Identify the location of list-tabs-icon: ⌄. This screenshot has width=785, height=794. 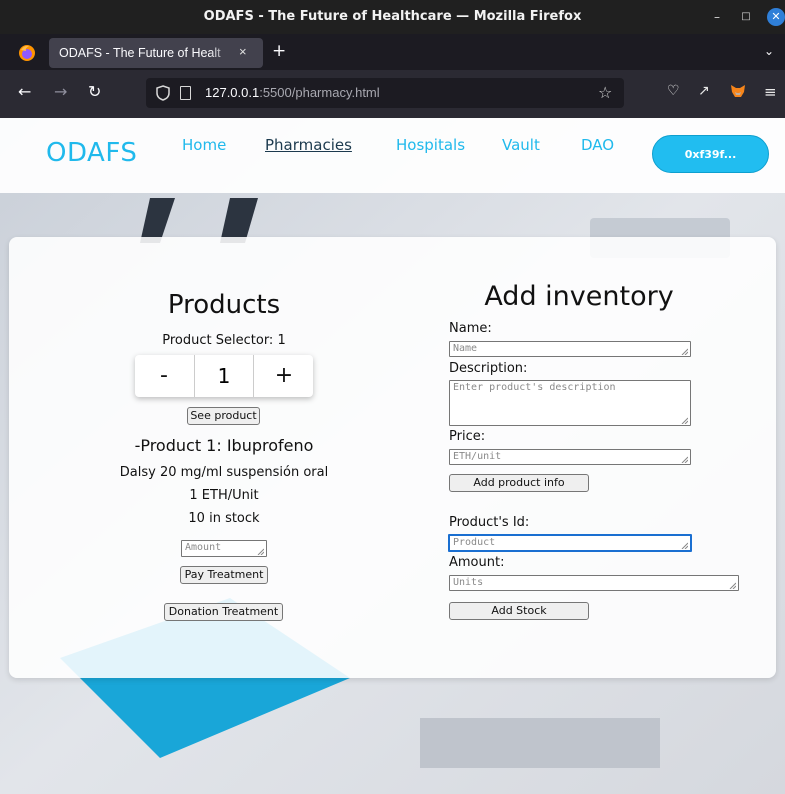
(769, 51).